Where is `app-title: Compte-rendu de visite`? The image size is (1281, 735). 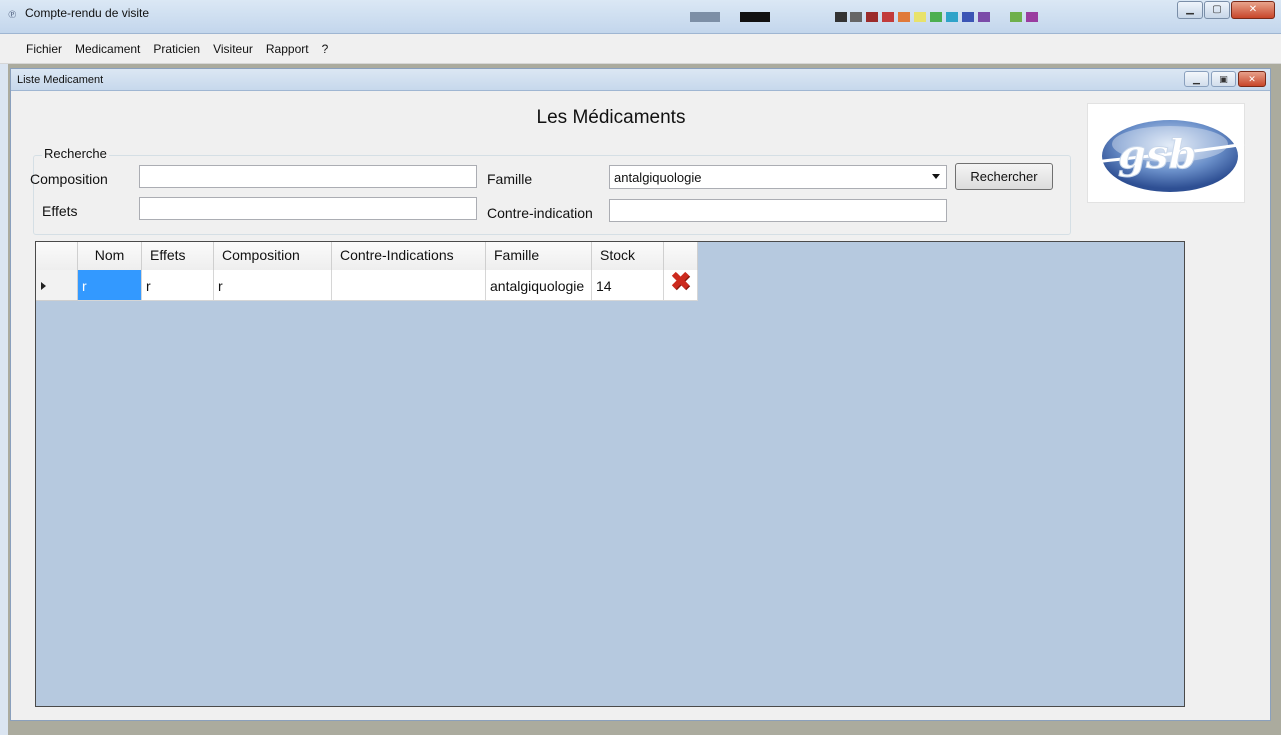 app-title: Compte-rendu de visite is located at coordinates (87, 13).